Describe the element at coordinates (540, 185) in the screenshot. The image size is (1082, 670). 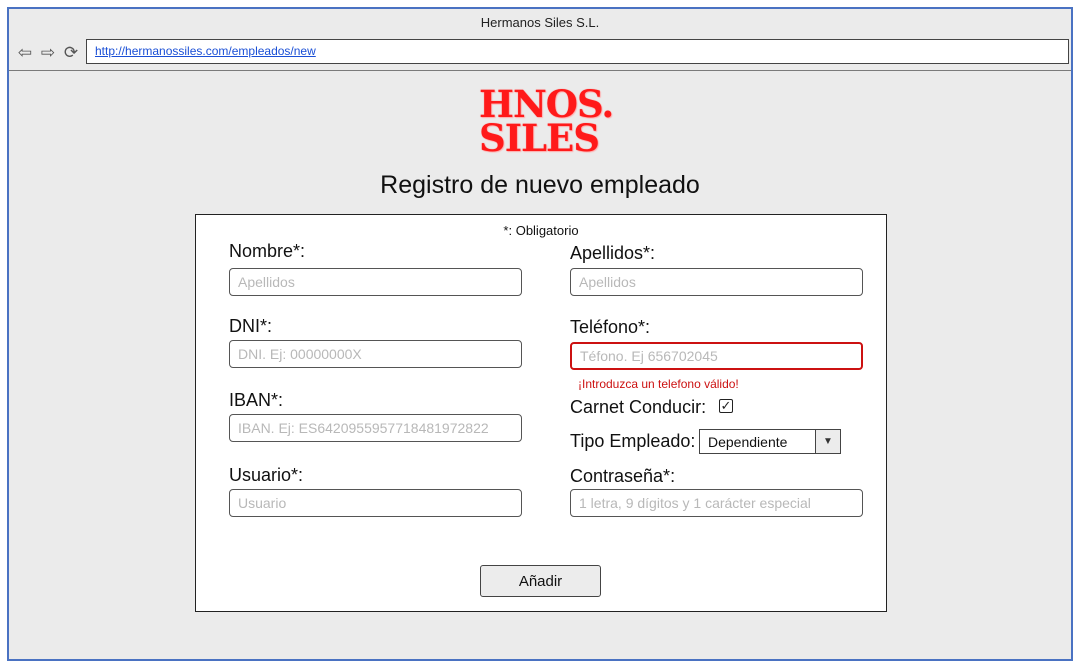
I see `page-title: Registro de nuevo empleado` at that location.